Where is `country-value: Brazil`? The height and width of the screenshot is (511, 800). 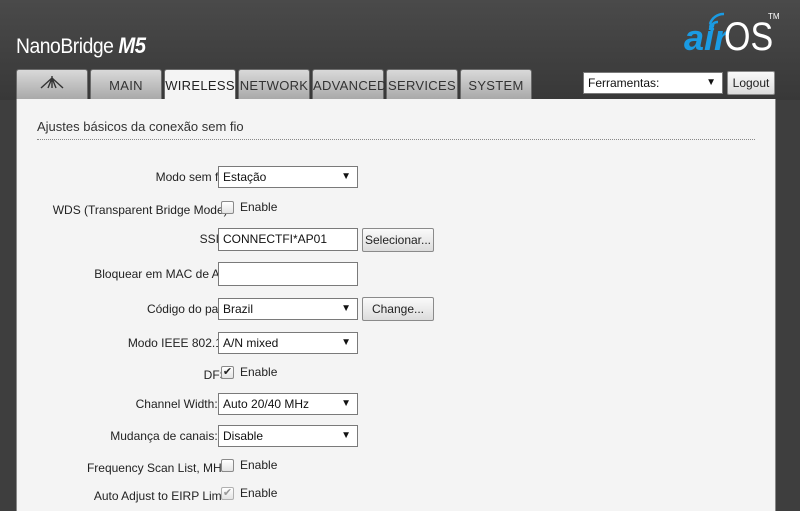
country-value: Brazil is located at coordinates (238, 309).